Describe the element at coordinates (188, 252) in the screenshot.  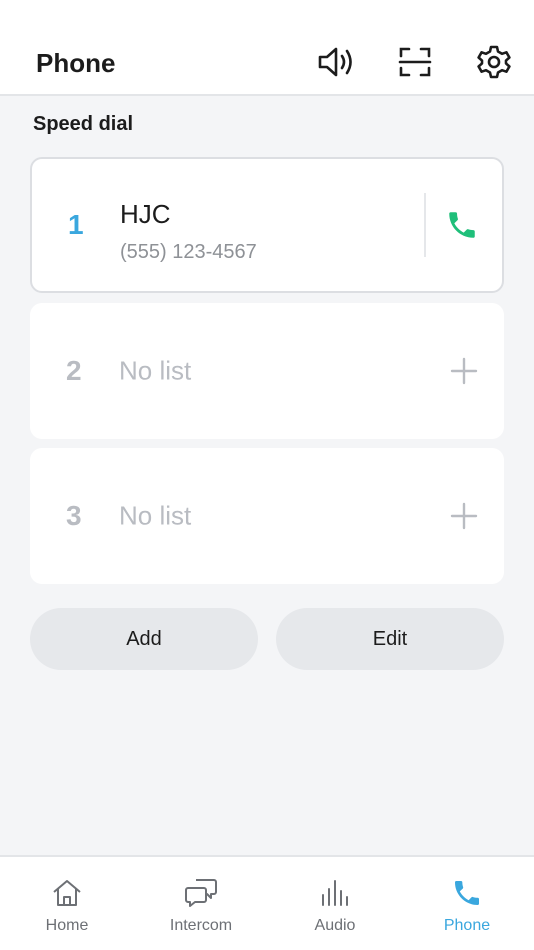
I see `contact-phone: (555) 123-4567` at that location.